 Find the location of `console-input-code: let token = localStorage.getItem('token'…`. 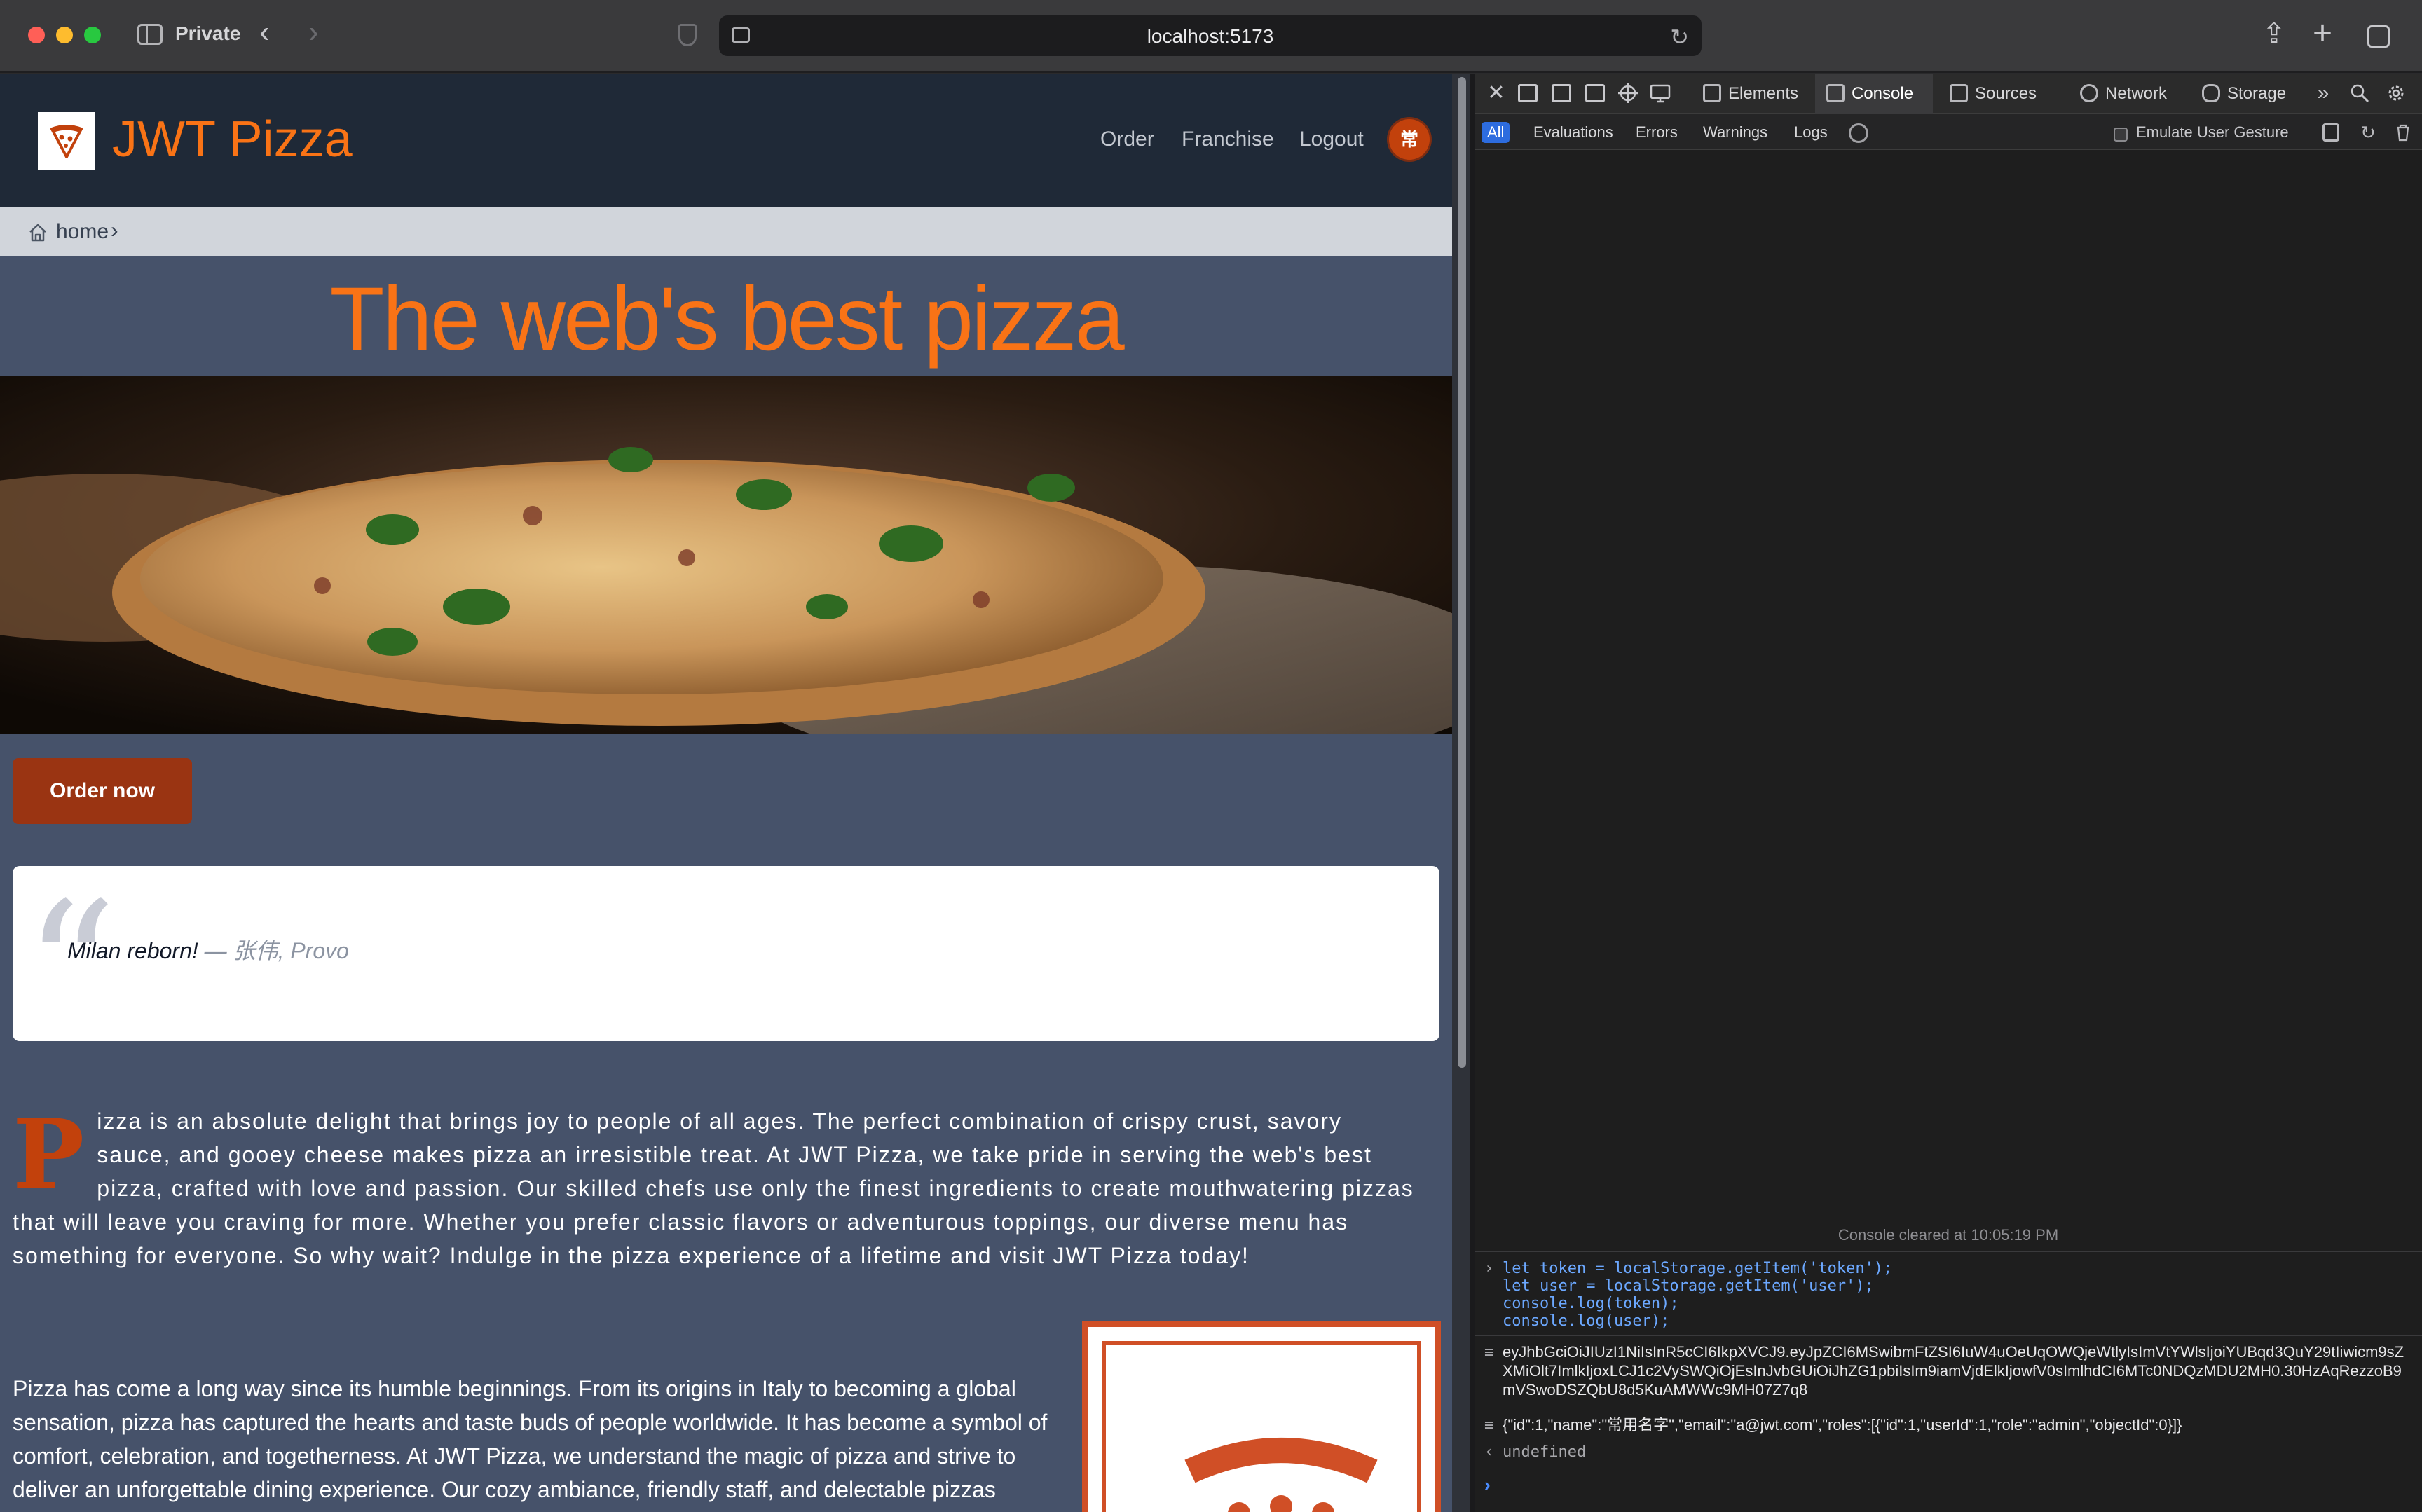

console-input-code: let token = localStorage.getItem('token'… is located at coordinates (1958, 1295).